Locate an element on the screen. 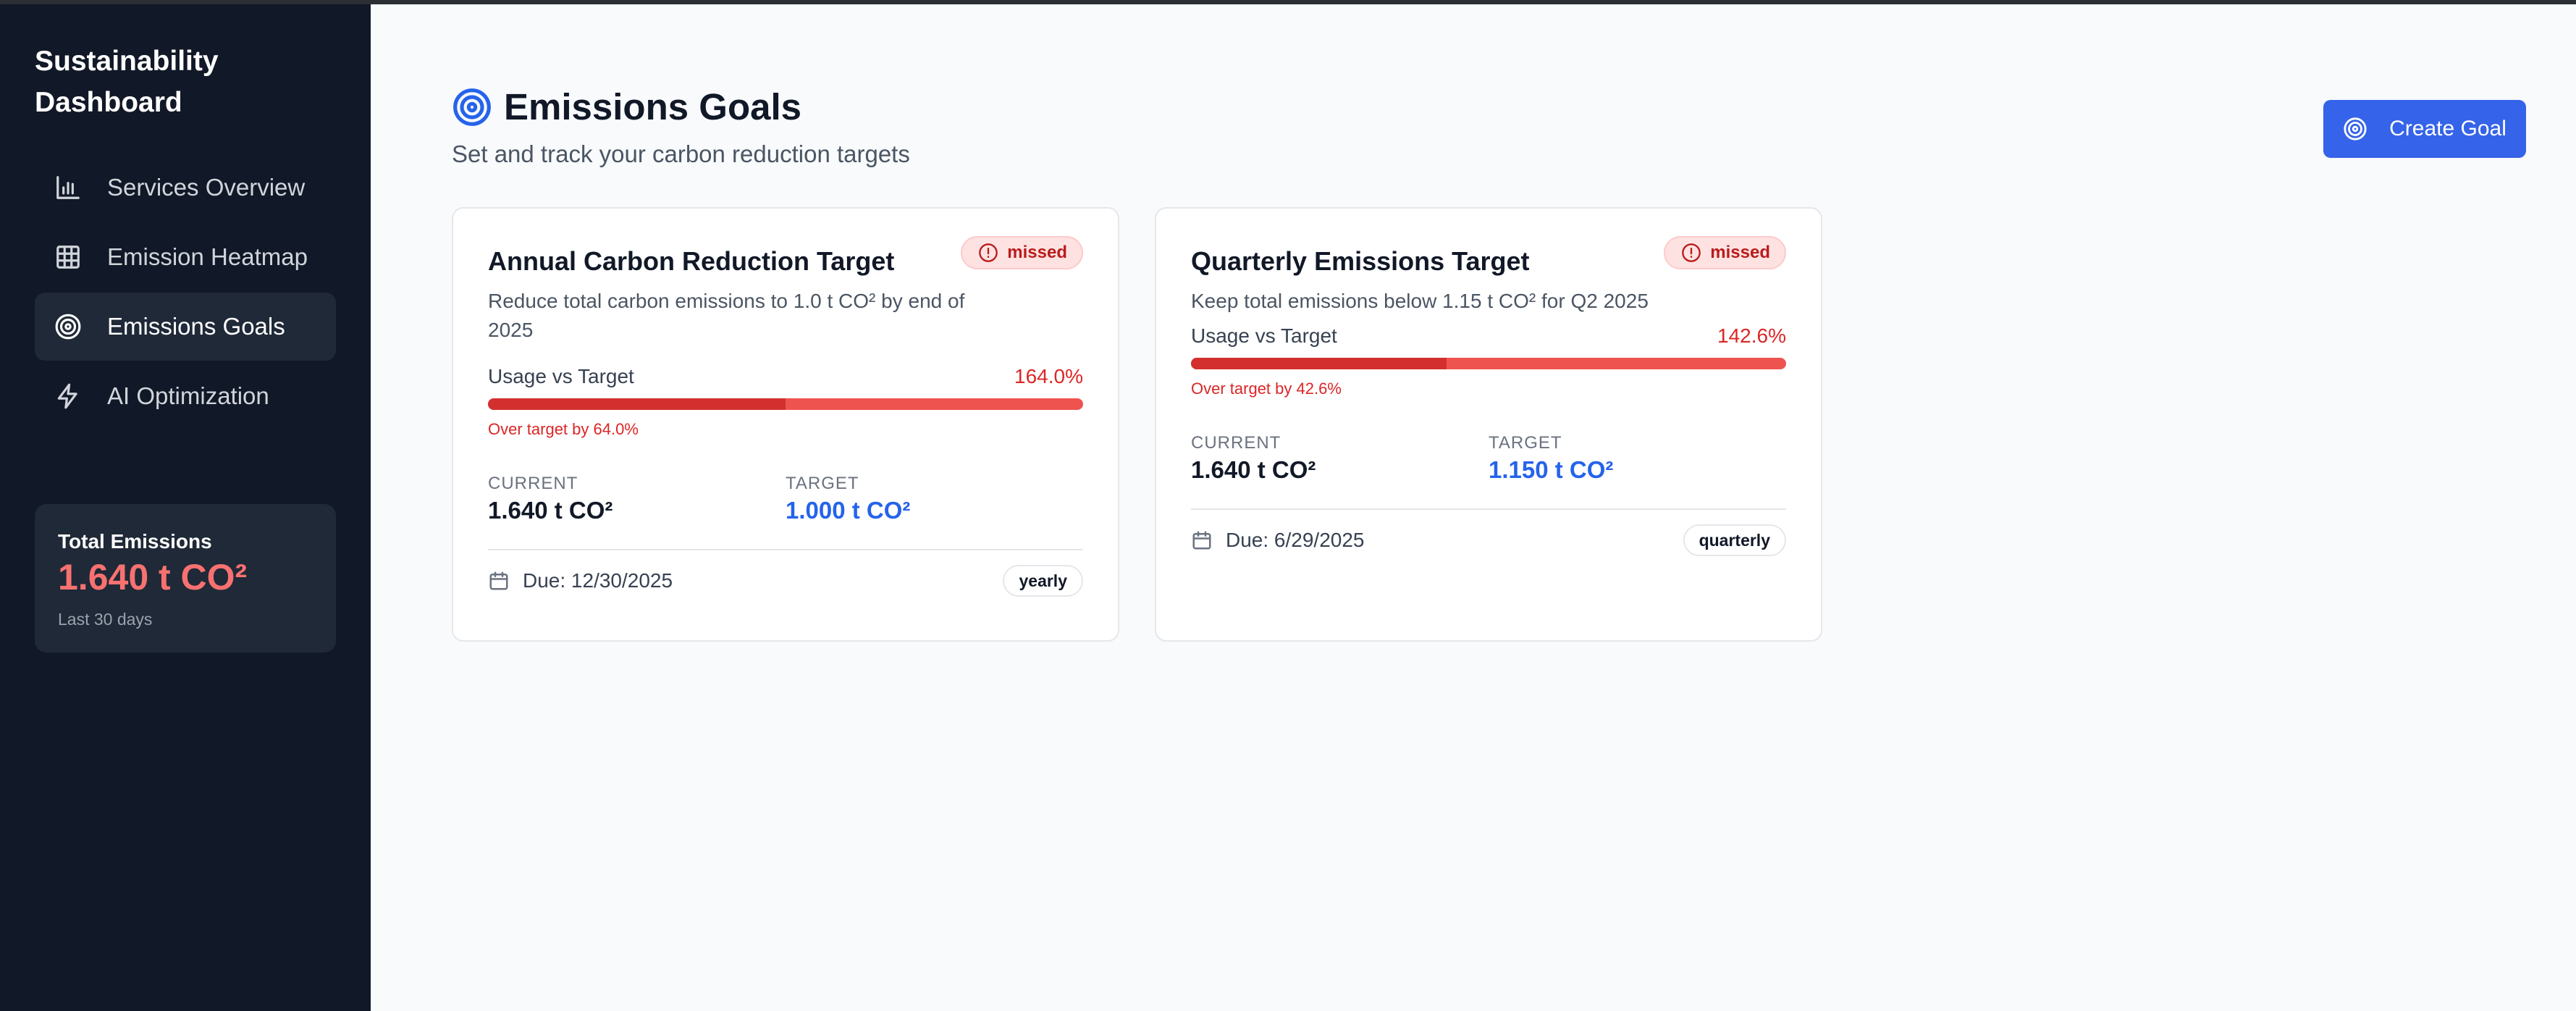 This screenshot has width=2576, height=1011. due-text: Due: 12/30/2025 is located at coordinates (598, 580).